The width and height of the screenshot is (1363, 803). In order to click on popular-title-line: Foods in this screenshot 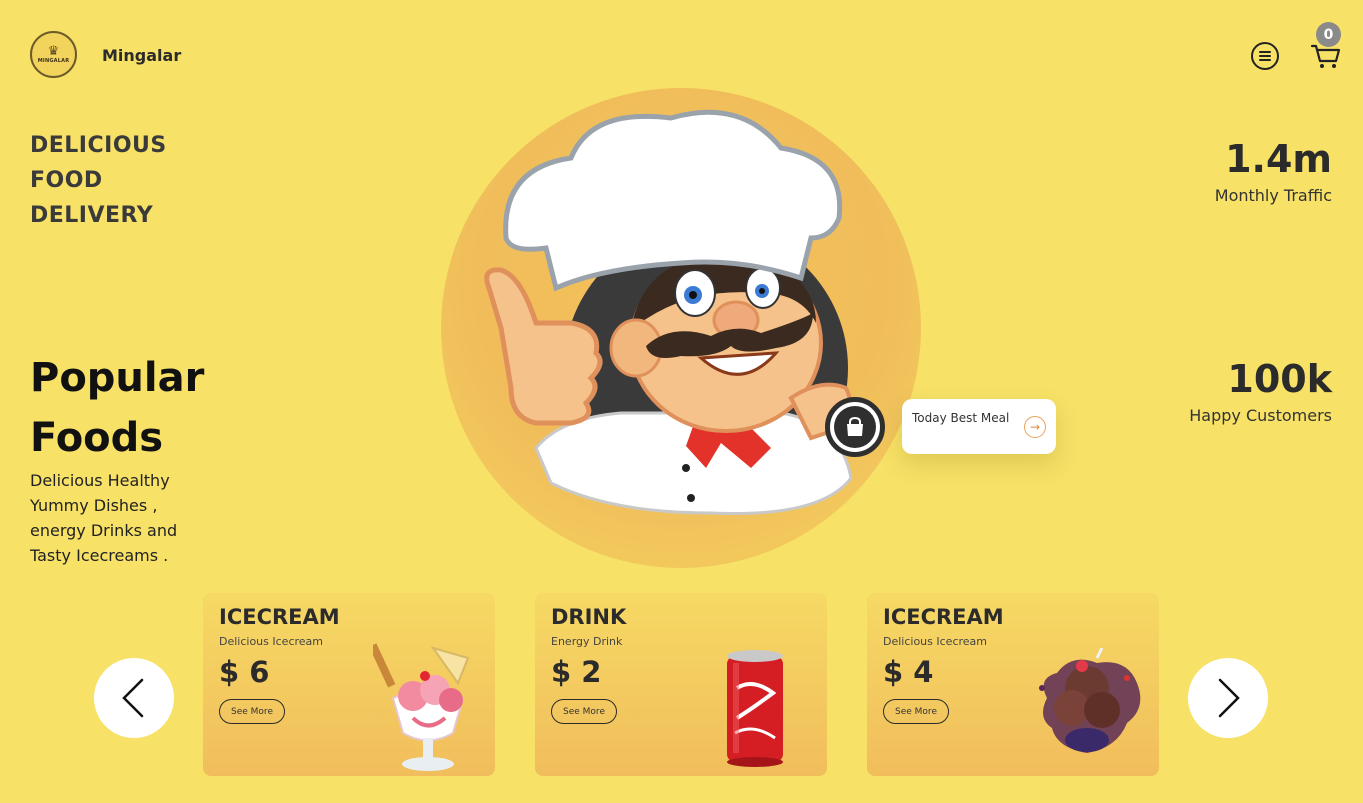, I will do `click(97, 438)`.